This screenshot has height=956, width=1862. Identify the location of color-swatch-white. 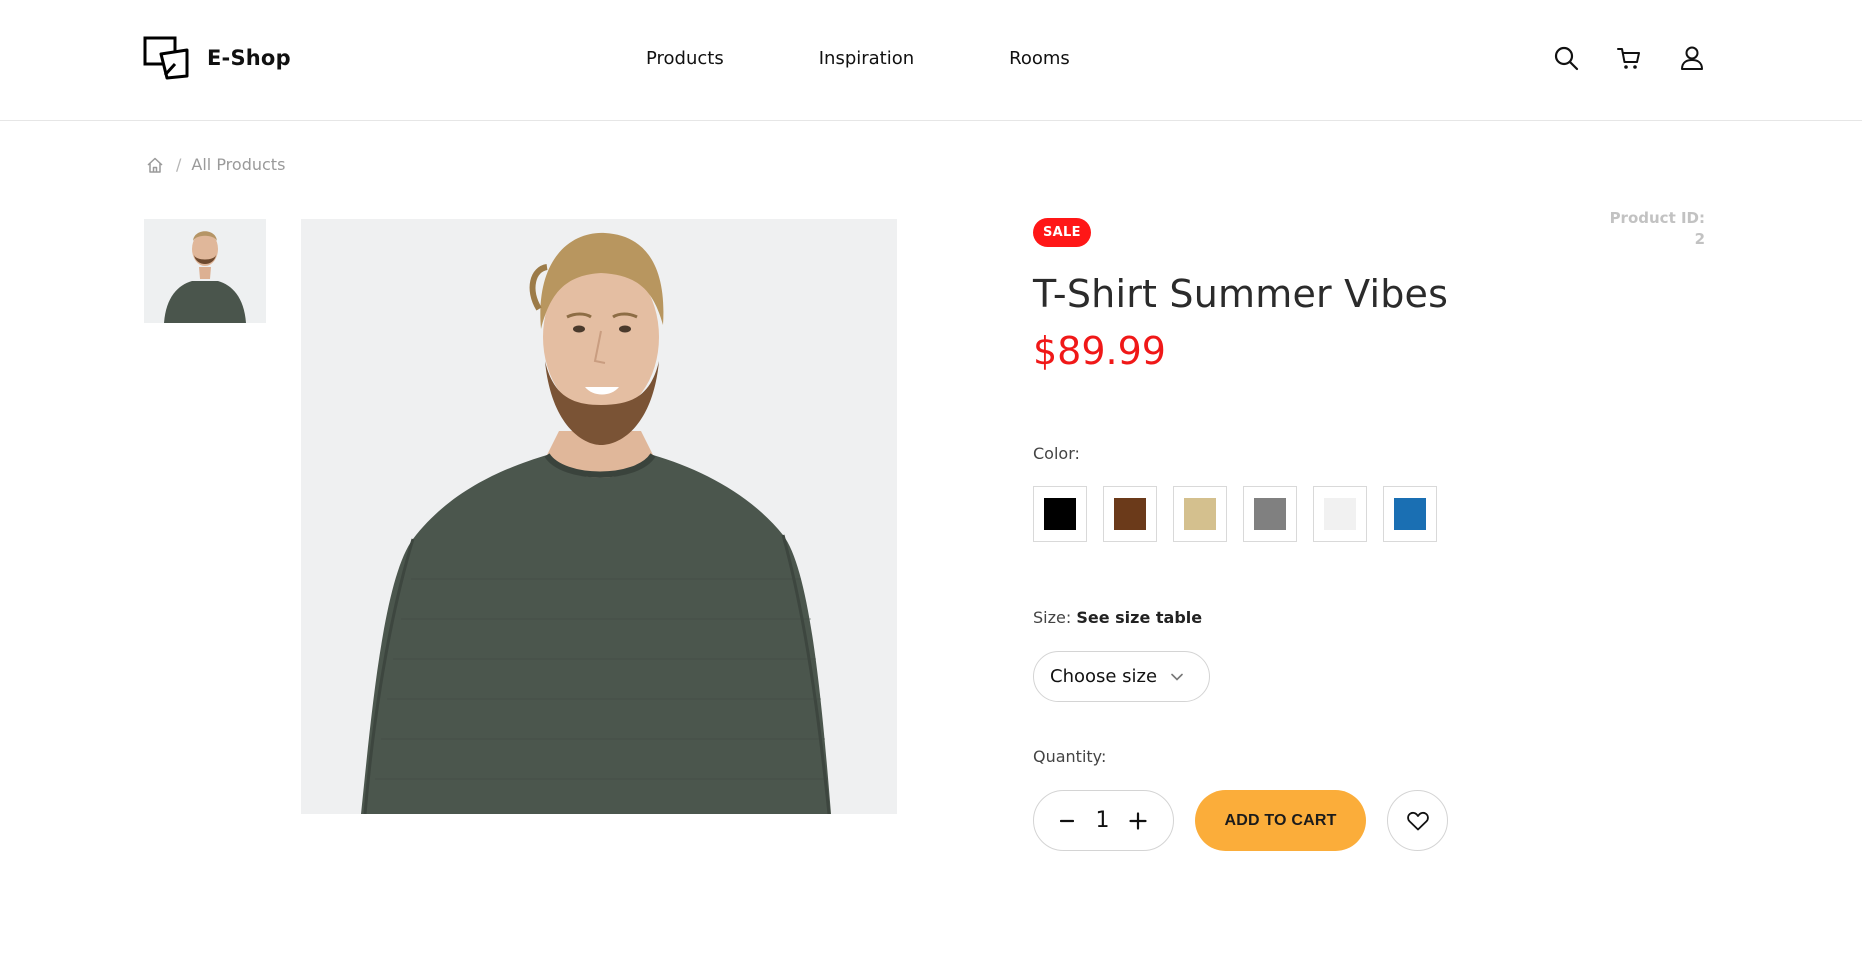
(1340, 514).